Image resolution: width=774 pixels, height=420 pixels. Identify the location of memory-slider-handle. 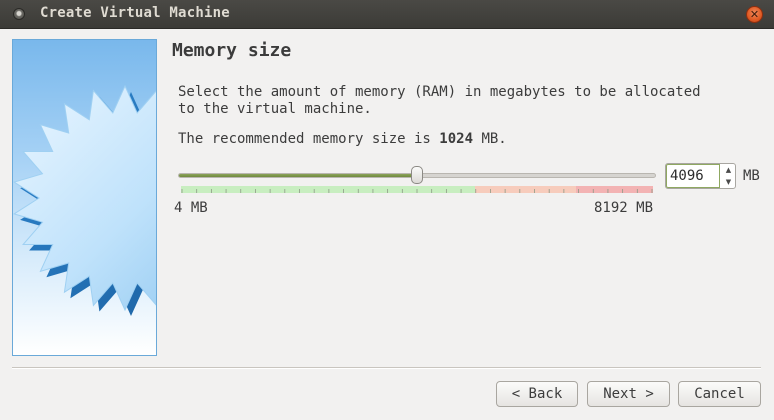
(417, 175).